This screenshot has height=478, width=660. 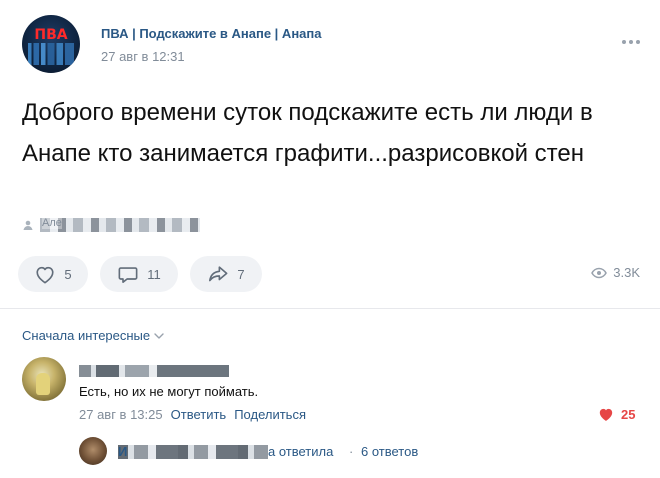 What do you see at coordinates (616, 414) in the screenshot?
I see `comment-like-button: 25` at bounding box center [616, 414].